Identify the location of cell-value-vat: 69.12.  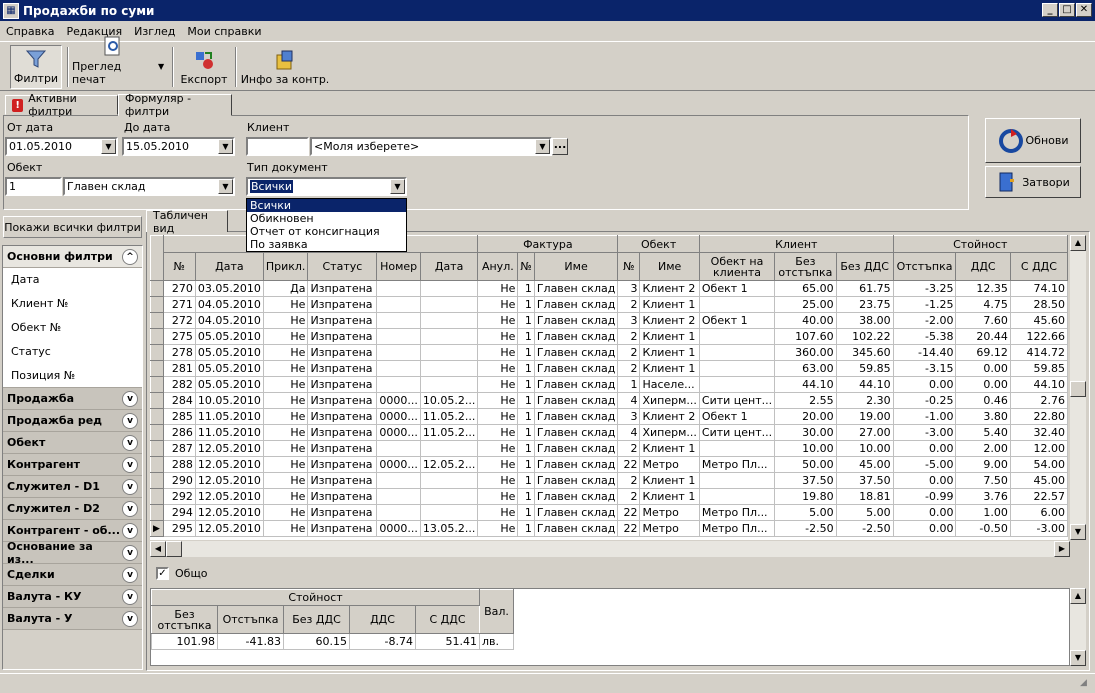
(983, 352).